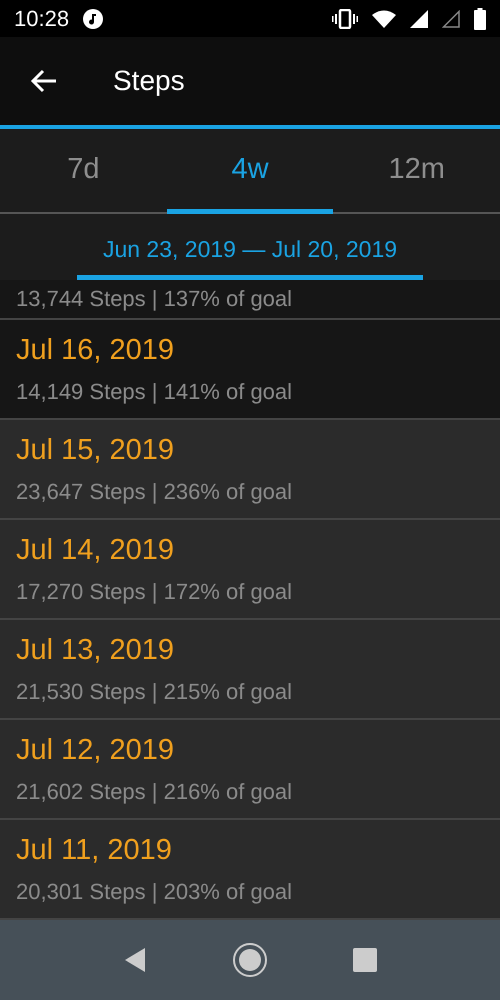 The image size is (500, 1000). Describe the element at coordinates (451, 19) in the screenshot. I see `signal-empty-icon` at that location.